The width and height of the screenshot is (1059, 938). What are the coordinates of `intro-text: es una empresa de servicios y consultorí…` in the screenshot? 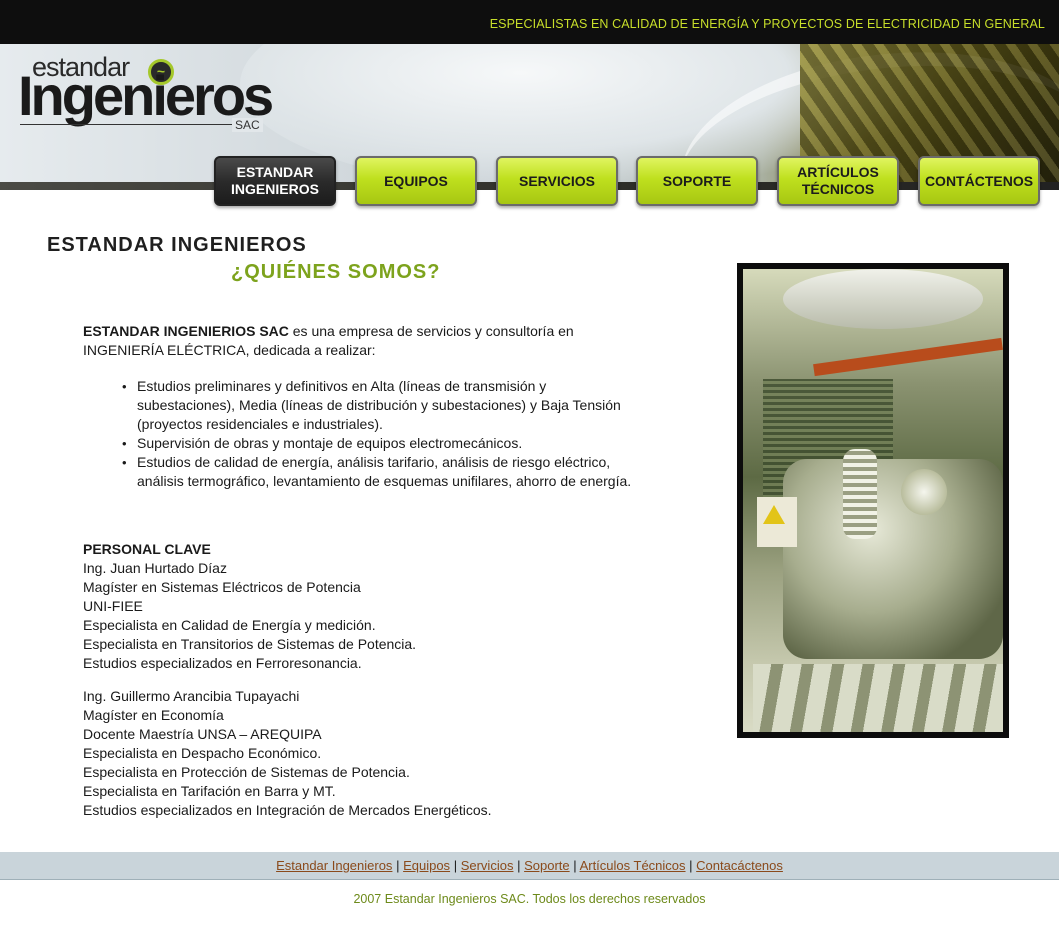 It's located at (431, 331).